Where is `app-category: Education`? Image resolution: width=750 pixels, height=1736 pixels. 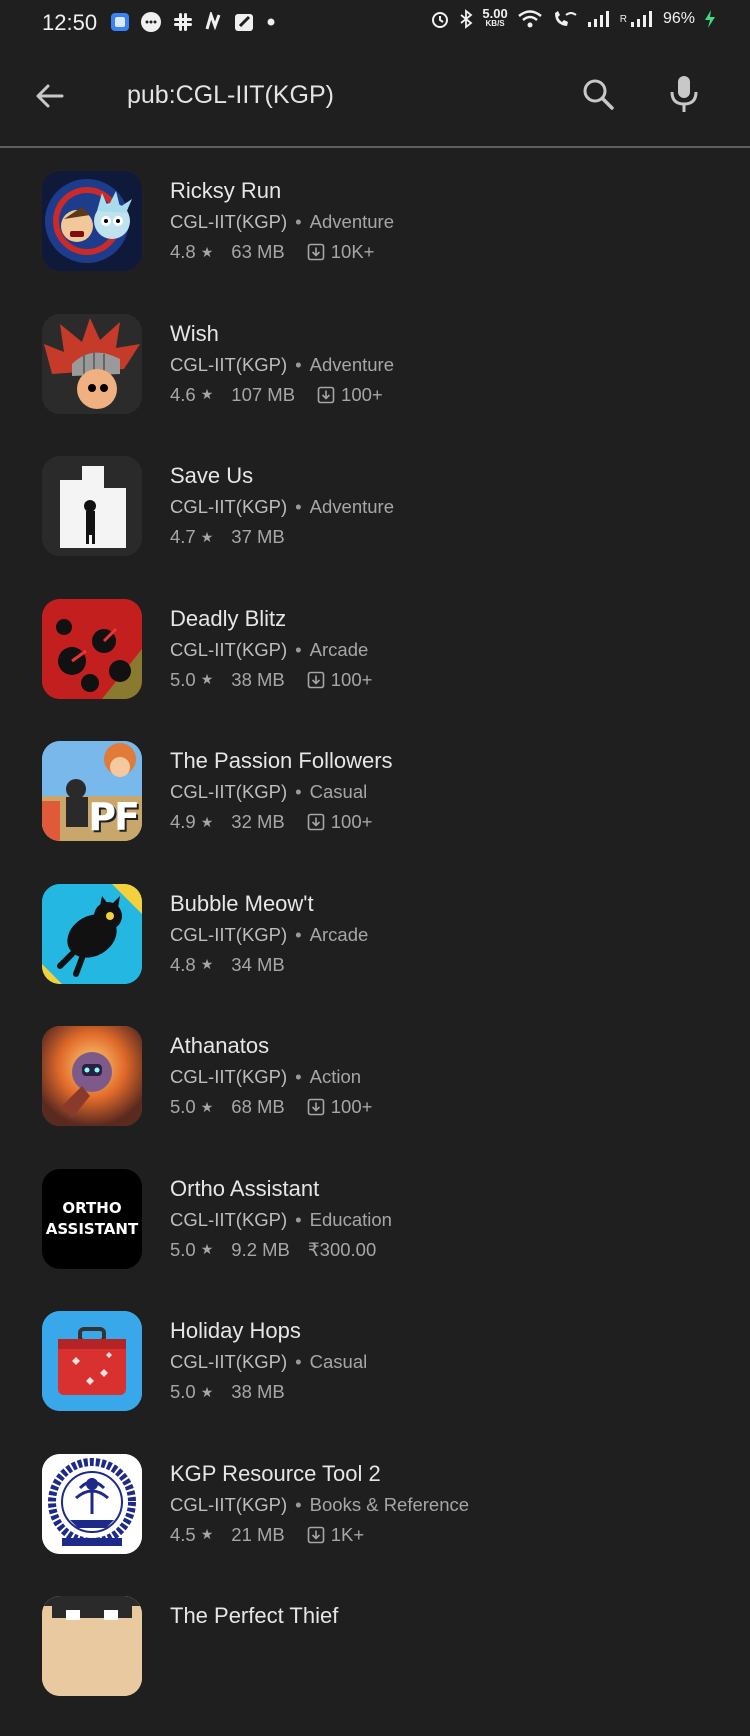
app-category: Education is located at coordinates (350, 1219).